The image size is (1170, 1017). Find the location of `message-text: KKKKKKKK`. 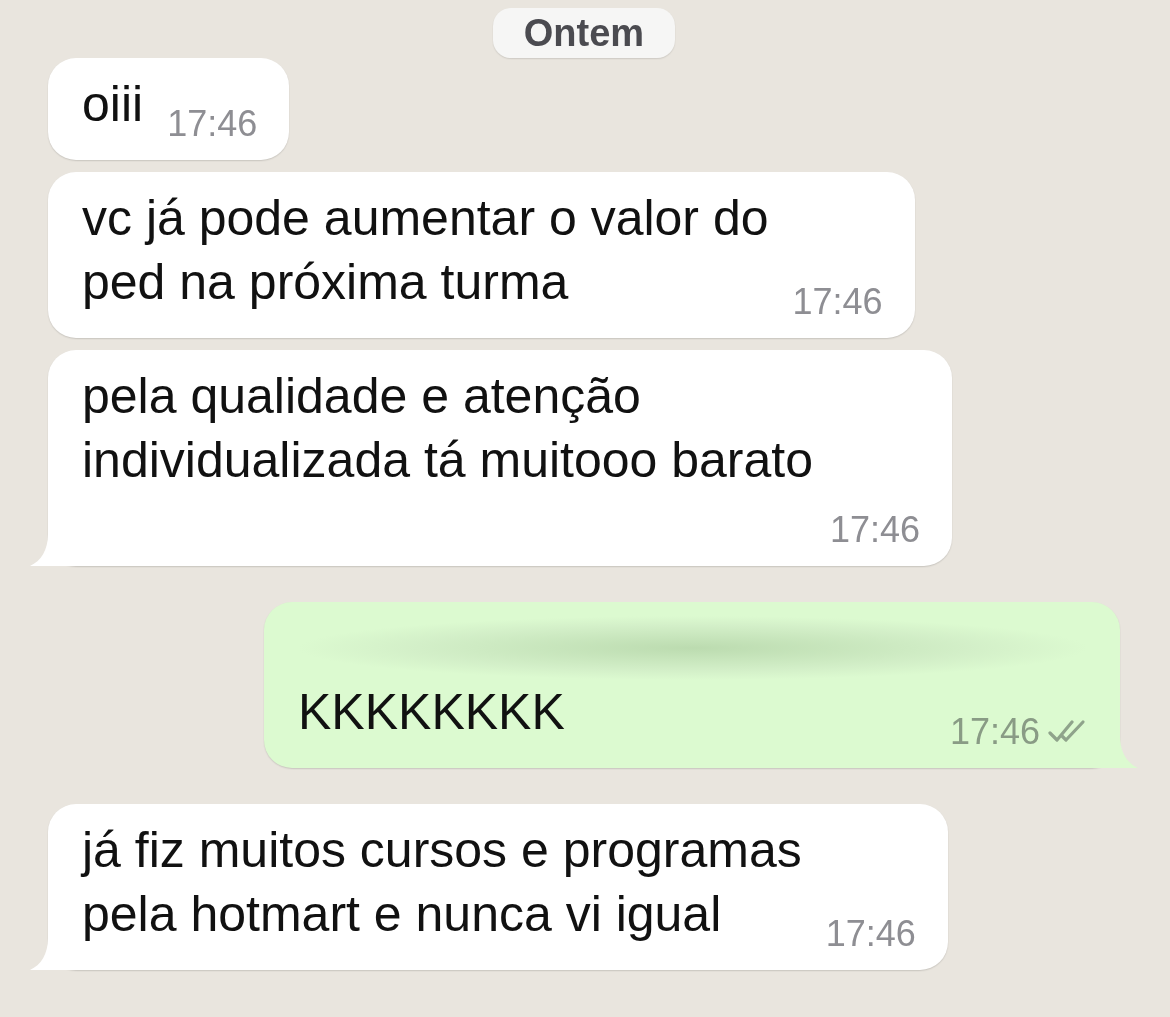

message-text: KKKKKKKK is located at coordinates (431, 712).